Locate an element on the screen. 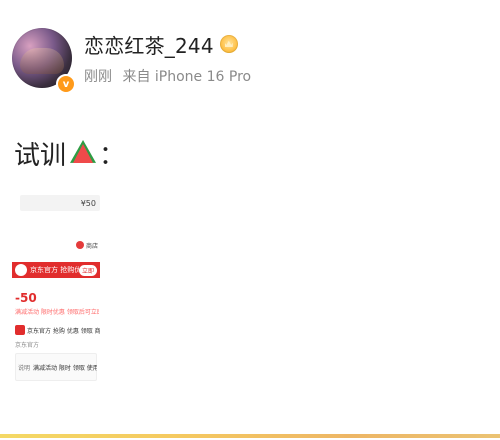 The width and height of the screenshot is (500, 440). detail-box: 说明 满减活动 限时 领取 使用 is located at coordinates (56, 367).